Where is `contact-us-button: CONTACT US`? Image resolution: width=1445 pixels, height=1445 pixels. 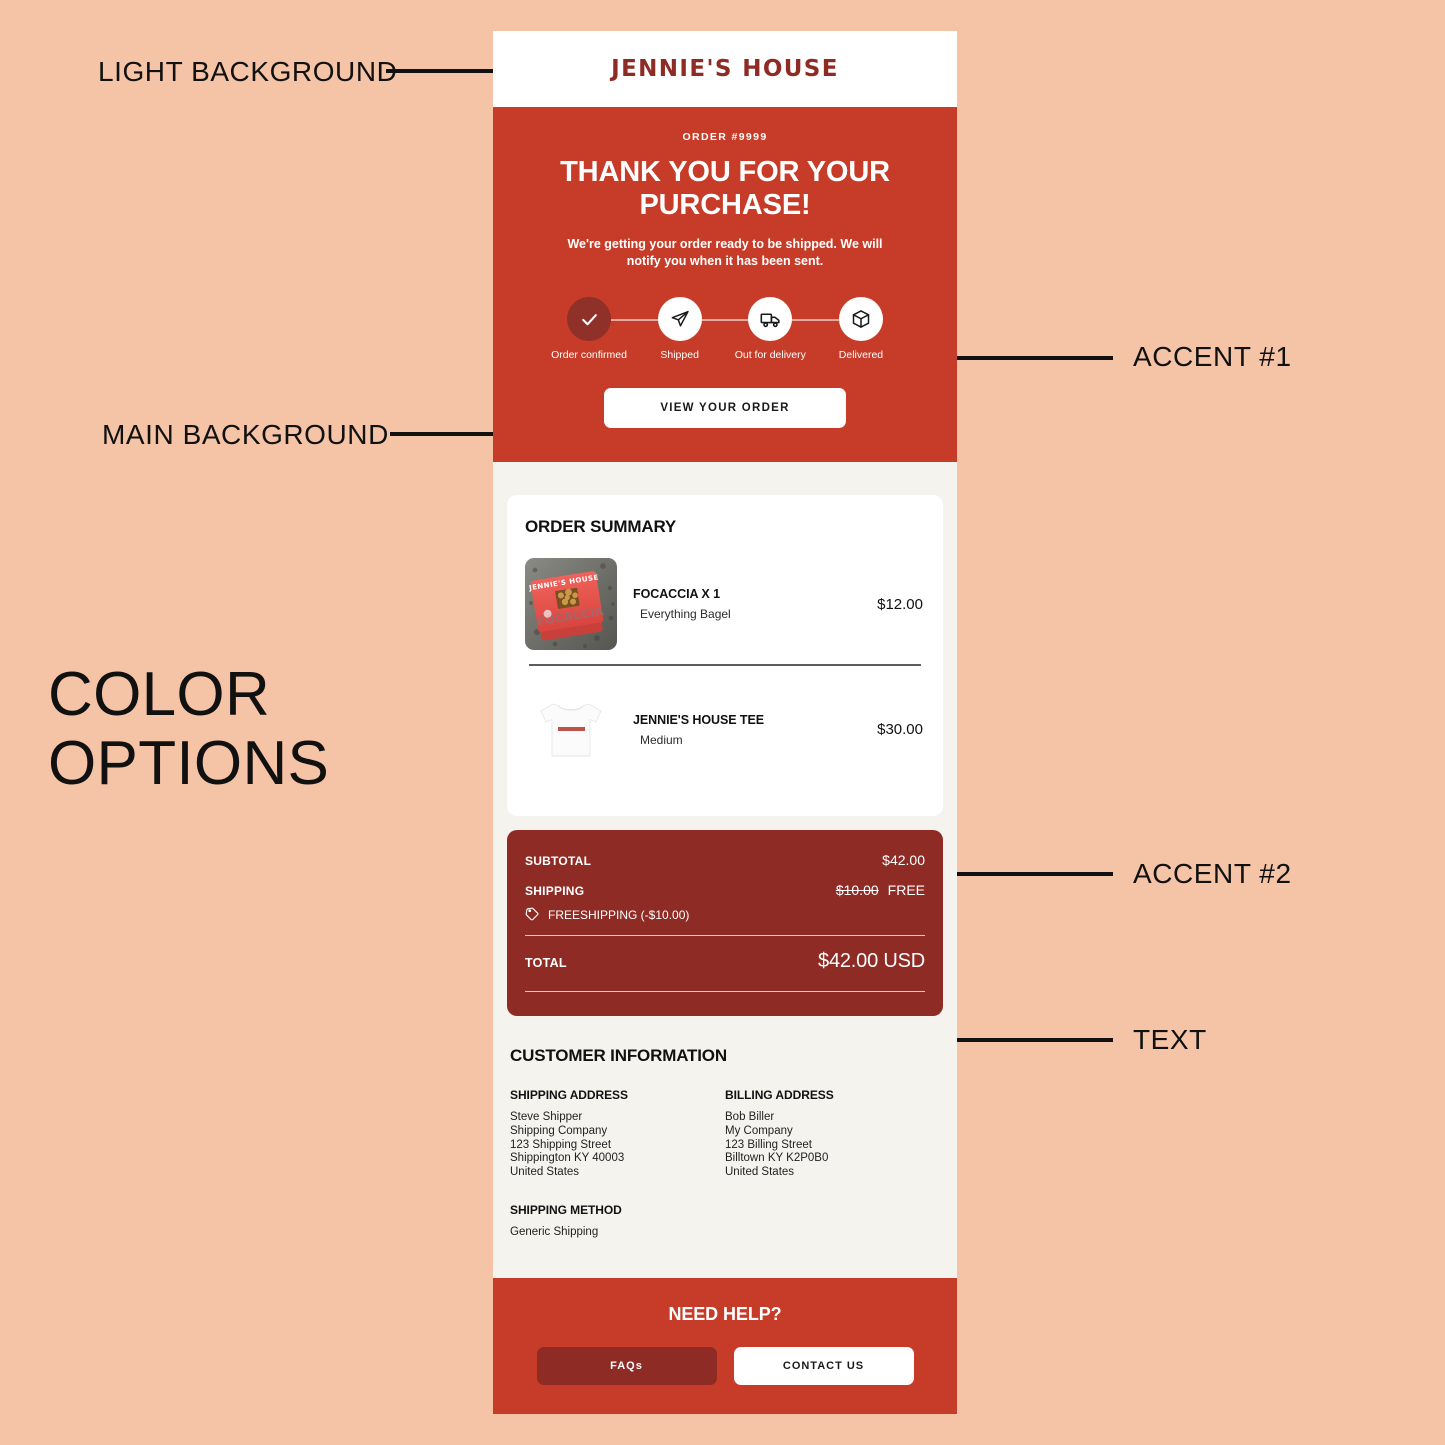 contact-us-button: CONTACT US is located at coordinates (823, 1365).